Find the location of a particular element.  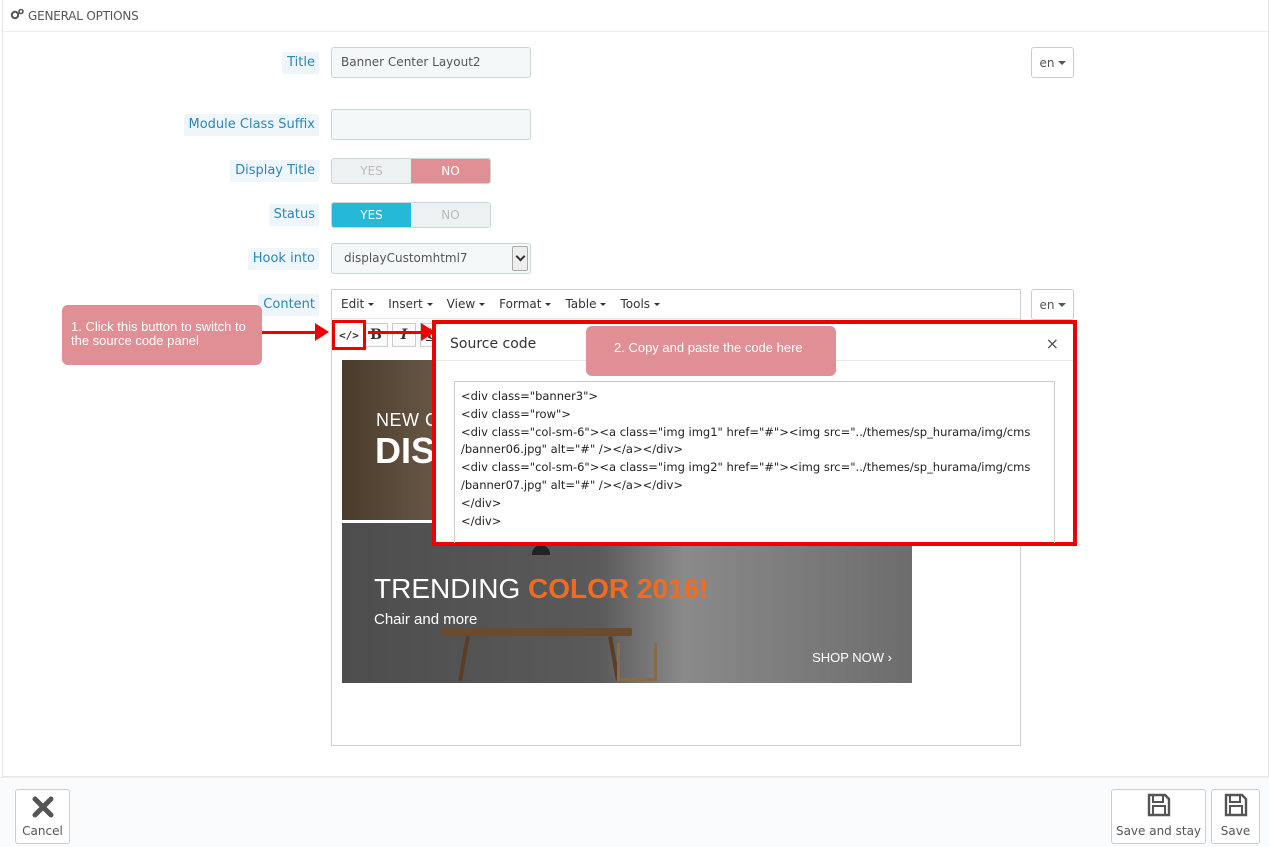

display-title-switch: YES NO is located at coordinates (411, 171).